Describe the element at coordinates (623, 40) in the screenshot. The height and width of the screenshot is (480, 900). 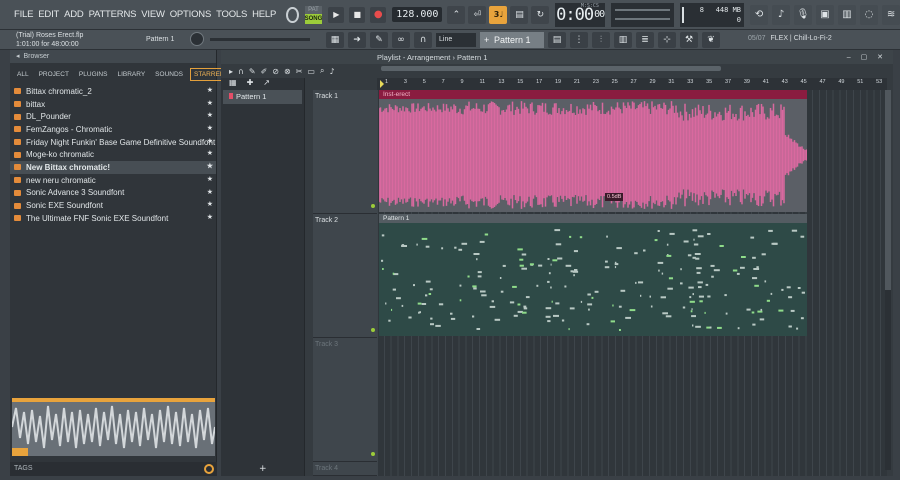
I see `piano-roll-icon: ▥` at that location.